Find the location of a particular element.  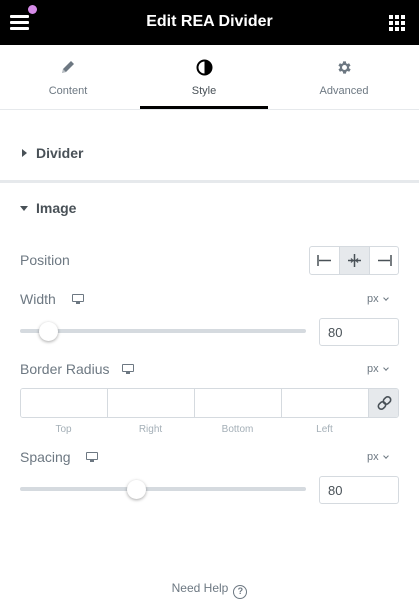

section-separator is located at coordinates (209, 181).